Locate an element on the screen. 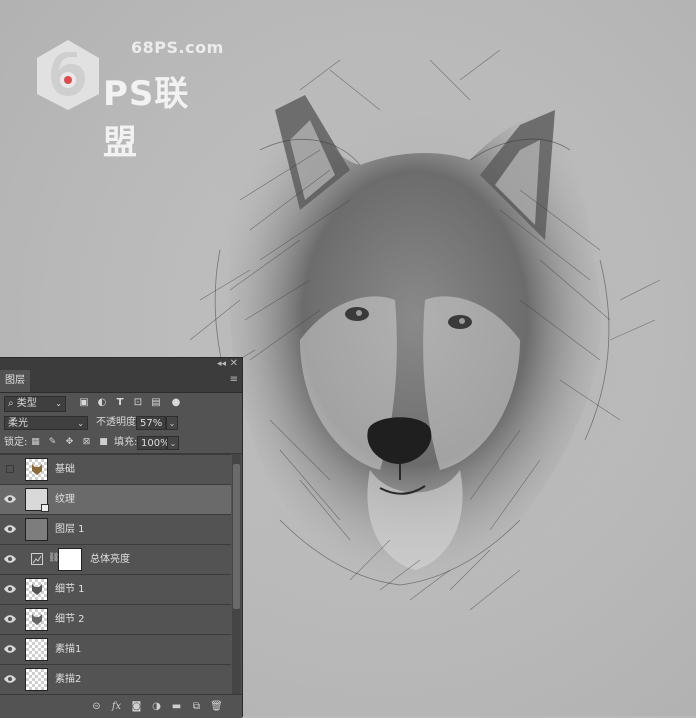 This screenshot has width=696, height=718. blend-mode-select: 柔光 ⌄ is located at coordinates (46, 423).